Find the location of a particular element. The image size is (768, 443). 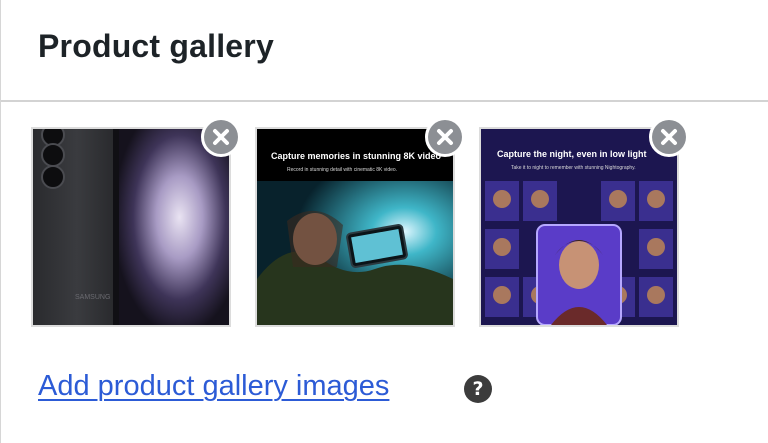

device-brand: SAMSUNG is located at coordinates (92, 297).